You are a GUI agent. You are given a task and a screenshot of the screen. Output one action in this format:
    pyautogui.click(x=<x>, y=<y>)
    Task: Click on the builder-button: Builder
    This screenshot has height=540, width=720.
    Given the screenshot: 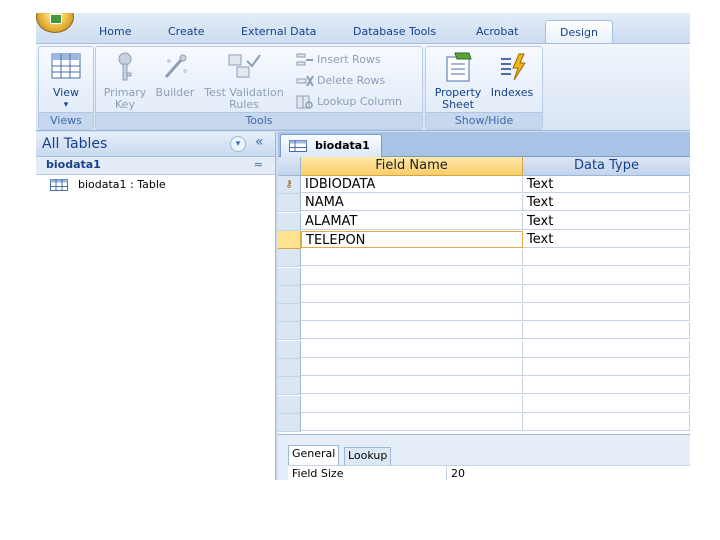 What is the action you would take?
    pyautogui.click(x=175, y=75)
    